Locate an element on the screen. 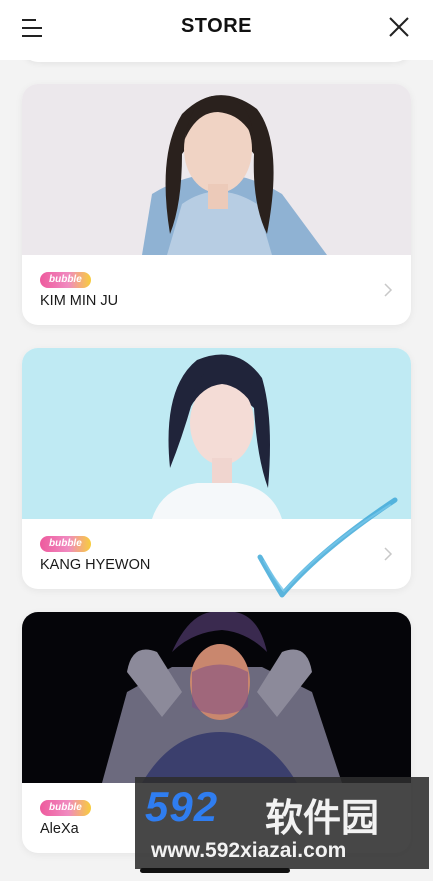  watermark-overlay: 592 软件园 www.592xiazai.com is located at coordinates (282, 823).